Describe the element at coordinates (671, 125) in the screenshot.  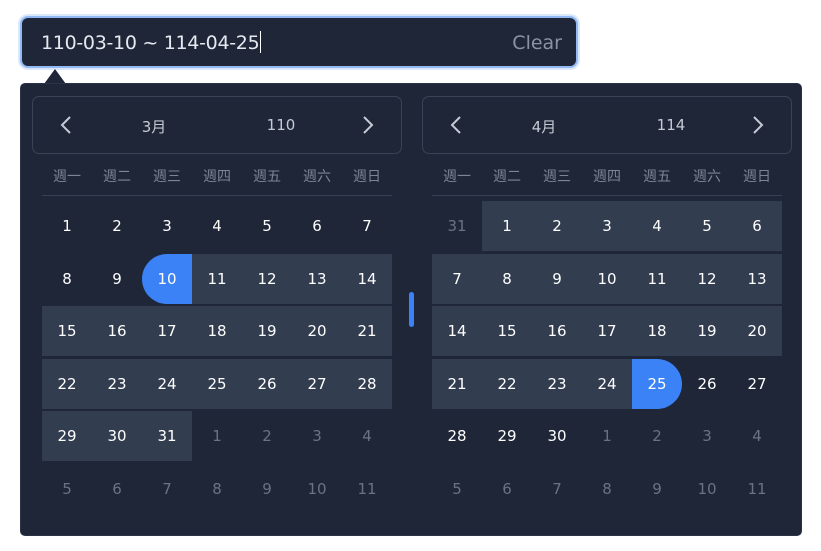
I see `year-label: 114` at that location.